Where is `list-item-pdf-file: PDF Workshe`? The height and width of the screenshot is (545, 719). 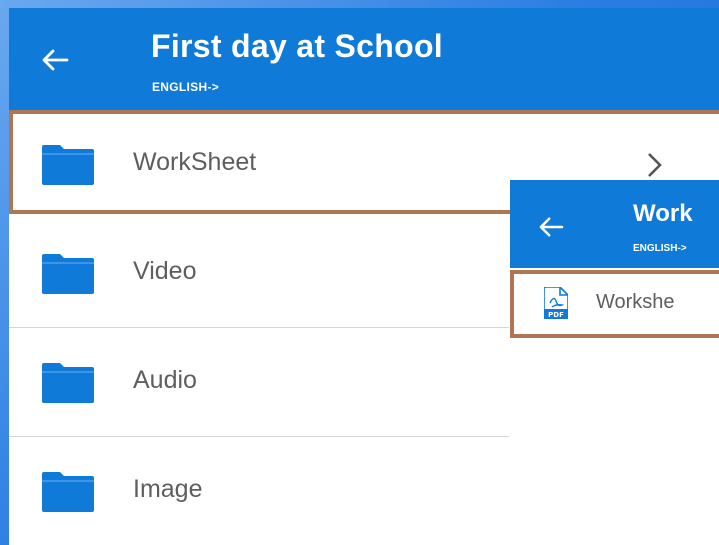
list-item-pdf-file: PDF Workshe is located at coordinates (614, 304).